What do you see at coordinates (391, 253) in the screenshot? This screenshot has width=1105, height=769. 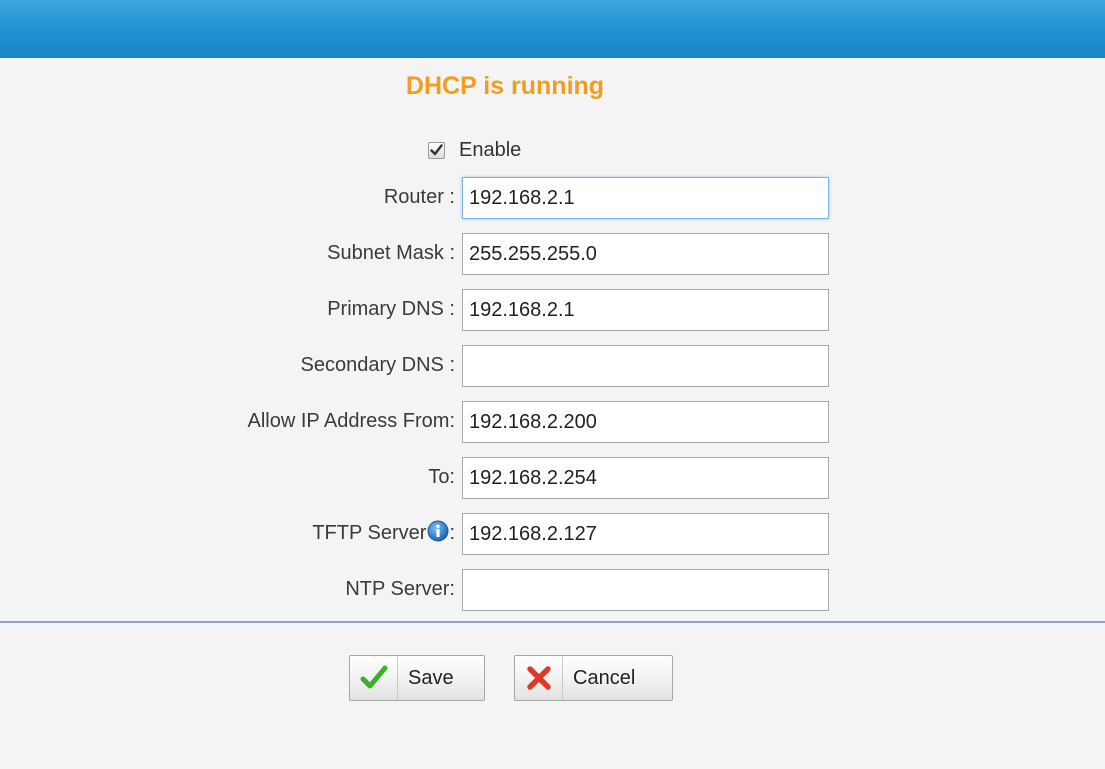 I see `subnet-mask-label: Subnet Mask :` at bounding box center [391, 253].